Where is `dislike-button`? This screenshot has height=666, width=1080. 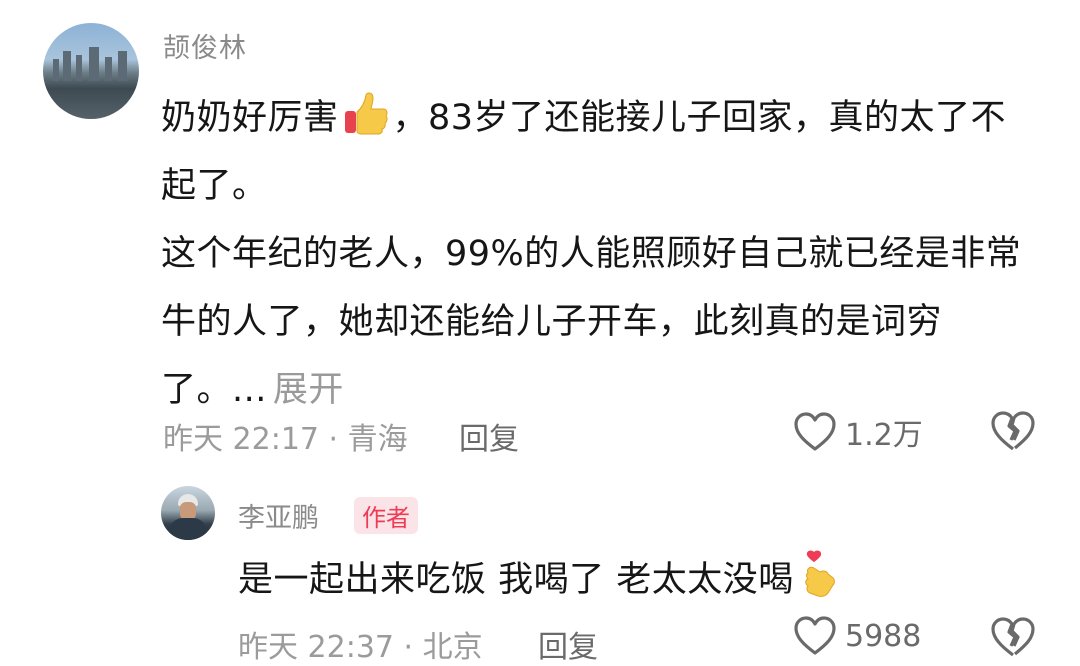 dislike-button is located at coordinates (1013, 433).